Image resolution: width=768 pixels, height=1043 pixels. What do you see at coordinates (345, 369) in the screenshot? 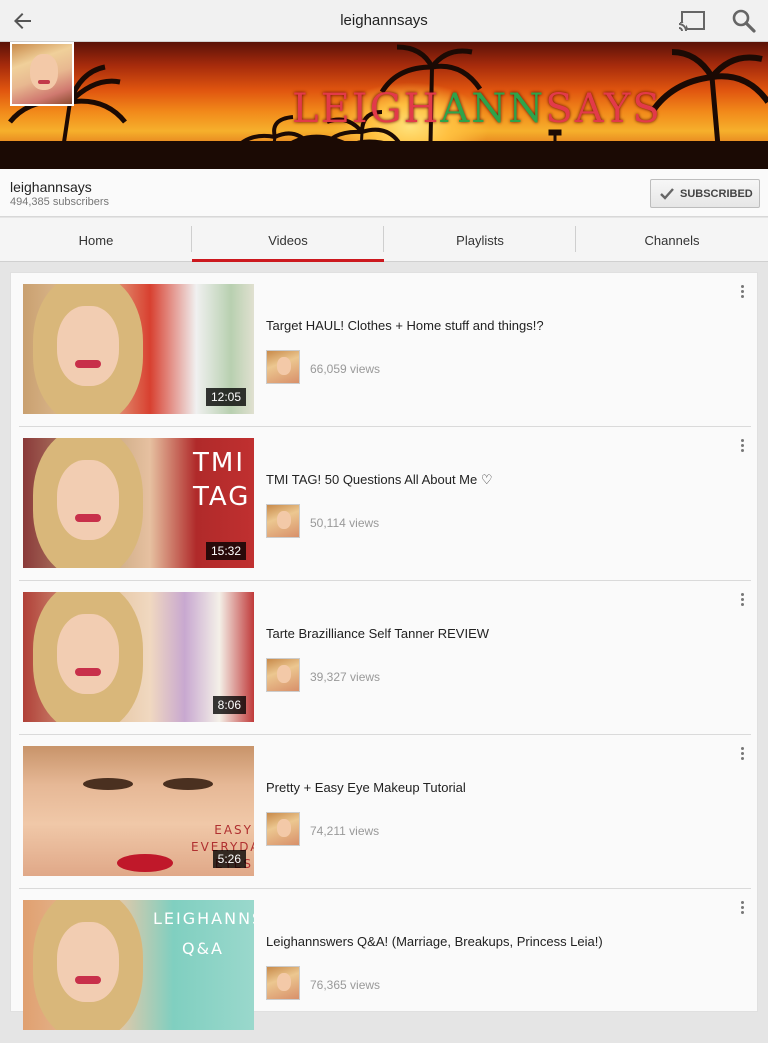
I see `video-views: 66,059 views` at bounding box center [345, 369].